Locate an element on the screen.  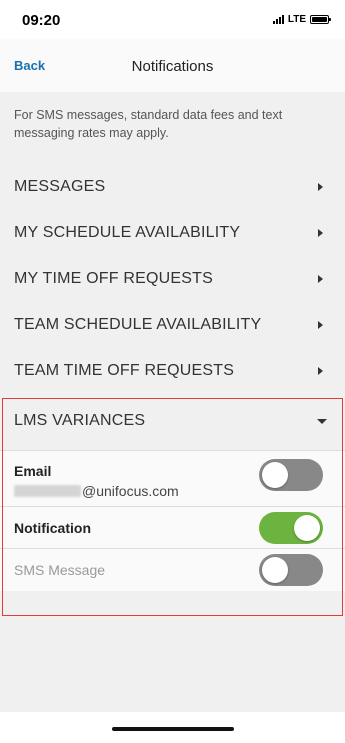
row-my-time-off-requests: MY TIME OFF REQUESTS is located at coordinates (172, 279).